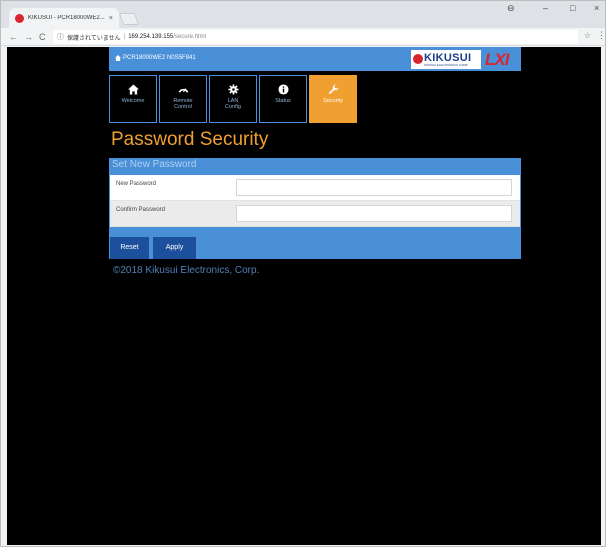 Image resolution: width=606 pixels, height=547 pixels. Describe the element at coordinates (446, 59) in the screenshot. I see `kikusui-logo: KIKUSUI KIKUSUI ELECTRONICS CORP.` at that location.